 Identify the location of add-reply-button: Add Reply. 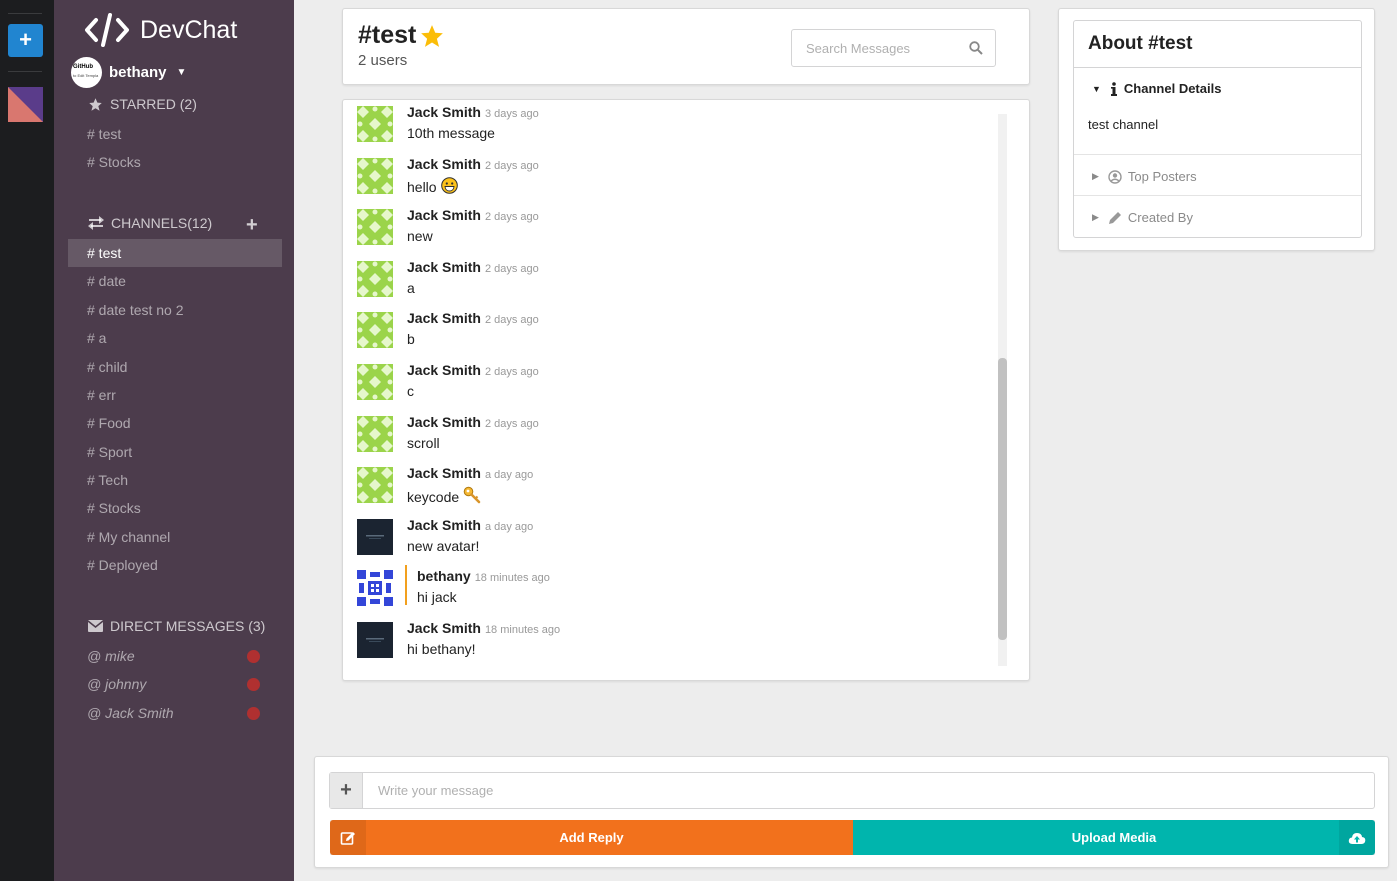
(591, 837).